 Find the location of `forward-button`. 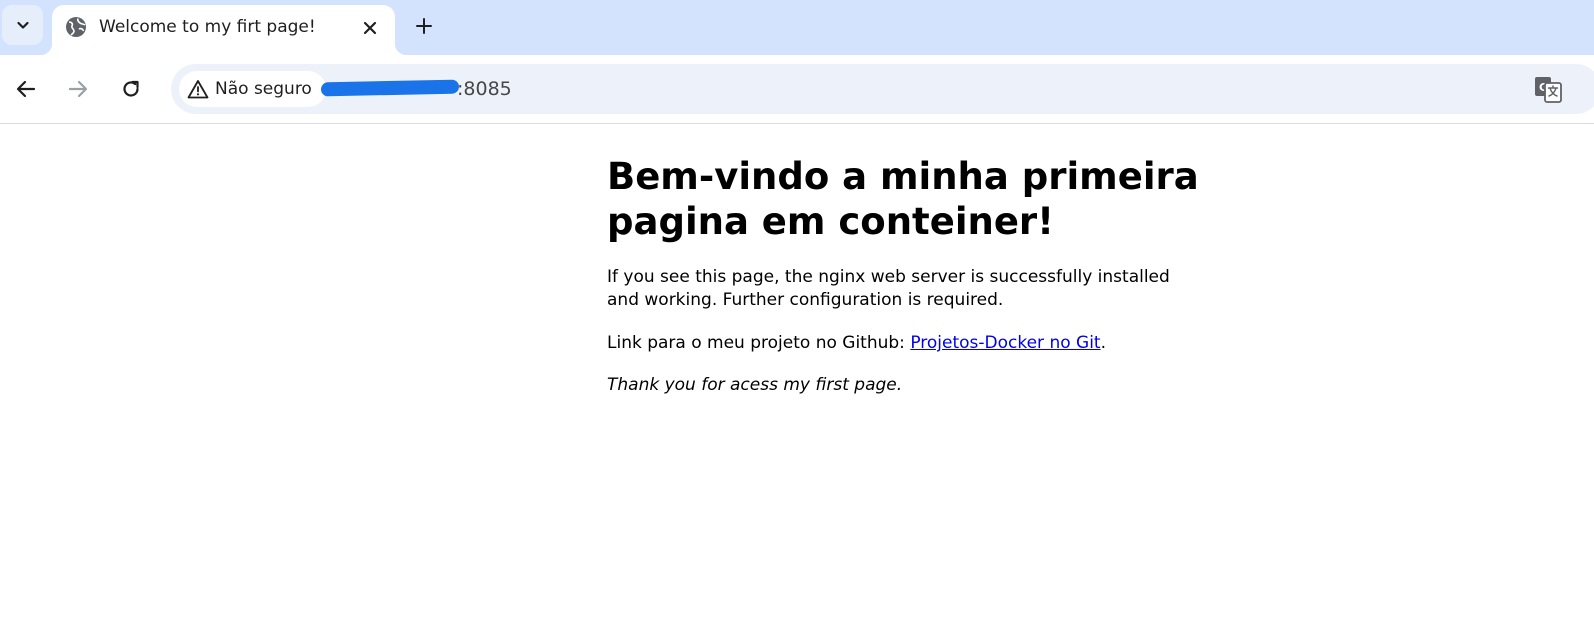

forward-button is located at coordinates (78, 89).